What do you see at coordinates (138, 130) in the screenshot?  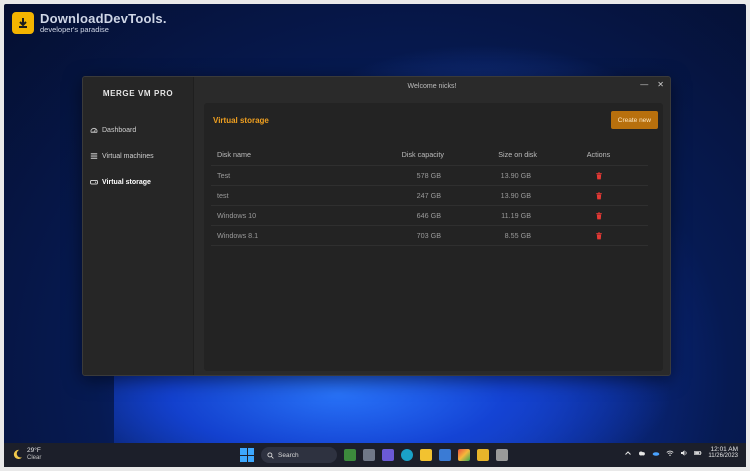 I see `sidebar-item-dashboard: Dashboard` at bounding box center [138, 130].